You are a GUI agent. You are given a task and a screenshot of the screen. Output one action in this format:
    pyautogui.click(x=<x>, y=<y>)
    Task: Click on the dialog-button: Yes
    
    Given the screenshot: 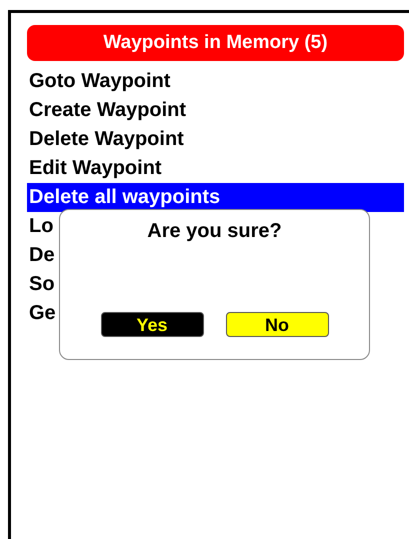 What is the action you would take?
    pyautogui.click(x=152, y=324)
    